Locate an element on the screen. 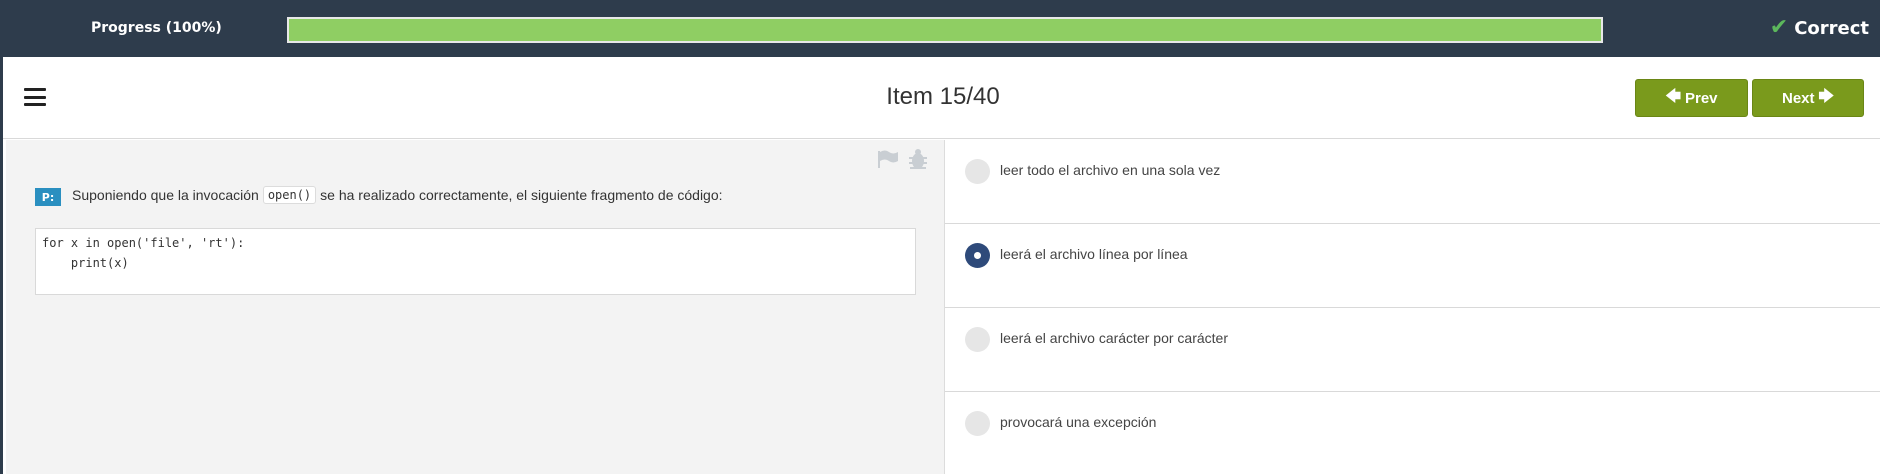 The height and width of the screenshot is (476, 1880). answer-option: leerá el archivo carácter por carácter is located at coordinates (1412, 350).